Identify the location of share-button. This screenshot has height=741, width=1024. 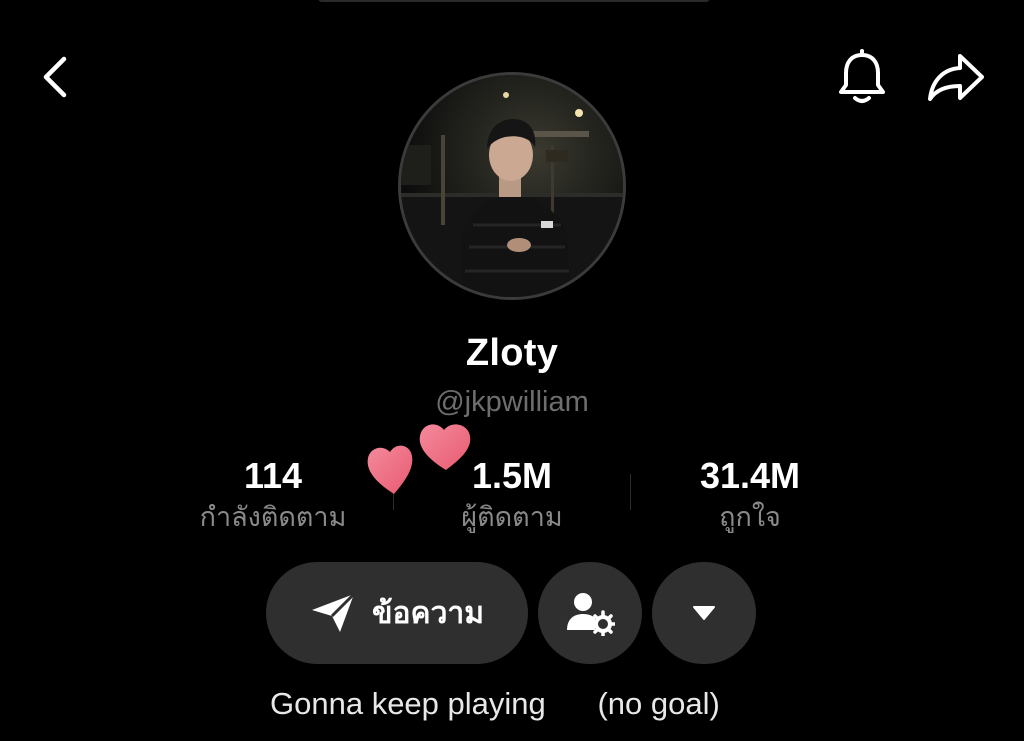
(956, 78).